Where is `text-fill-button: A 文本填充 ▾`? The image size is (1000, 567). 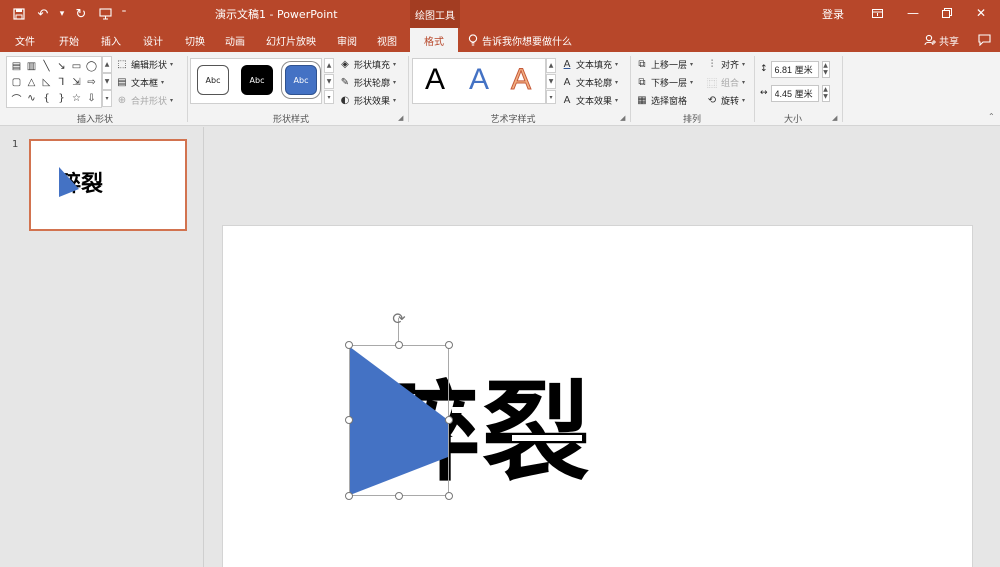 text-fill-button: A 文本填充 ▾ is located at coordinates (589, 64).